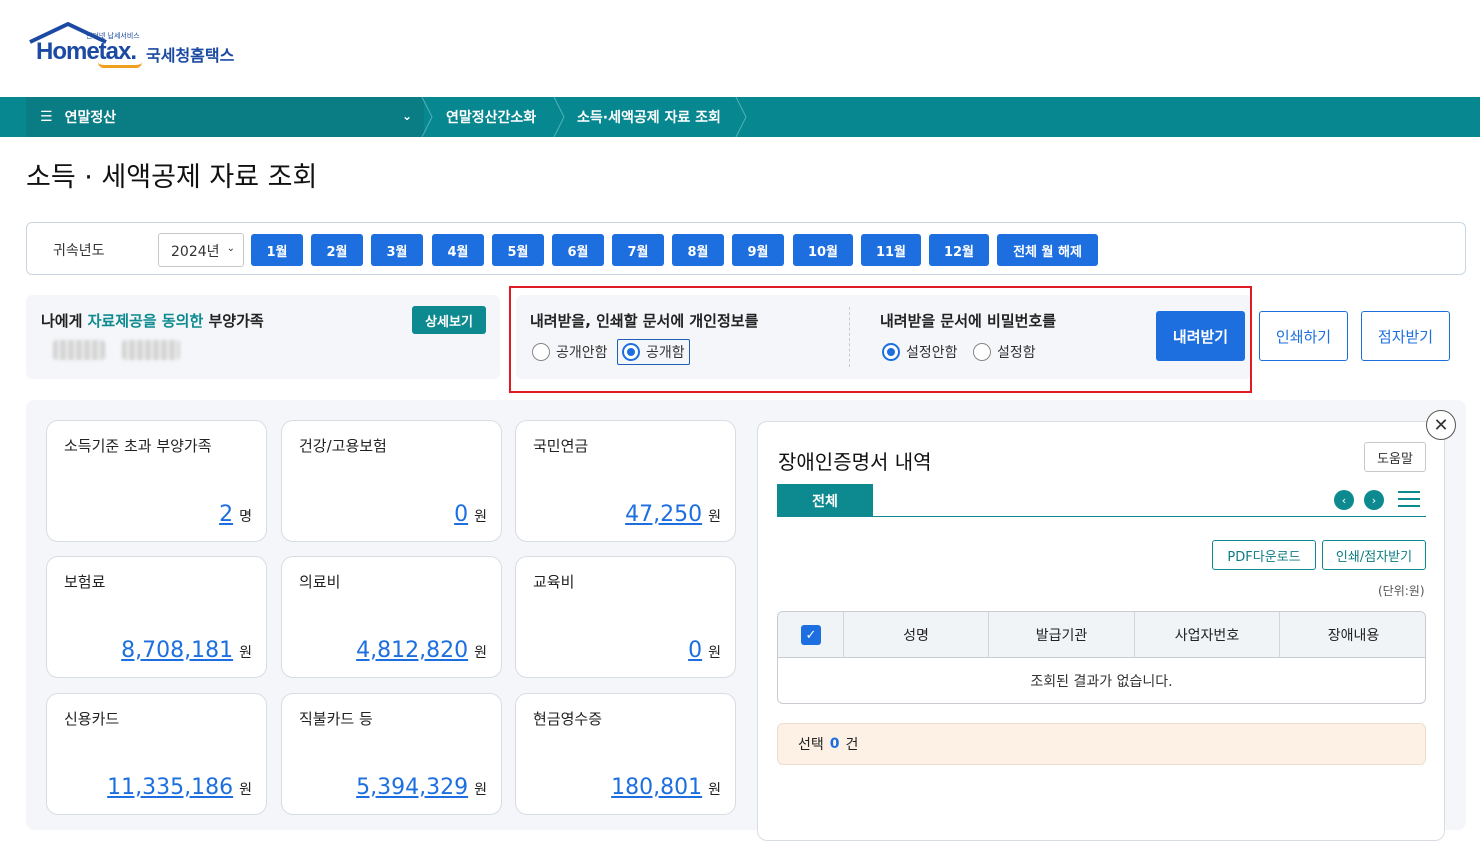  What do you see at coordinates (638, 250) in the screenshot?
I see `month-button-7: 7월` at bounding box center [638, 250].